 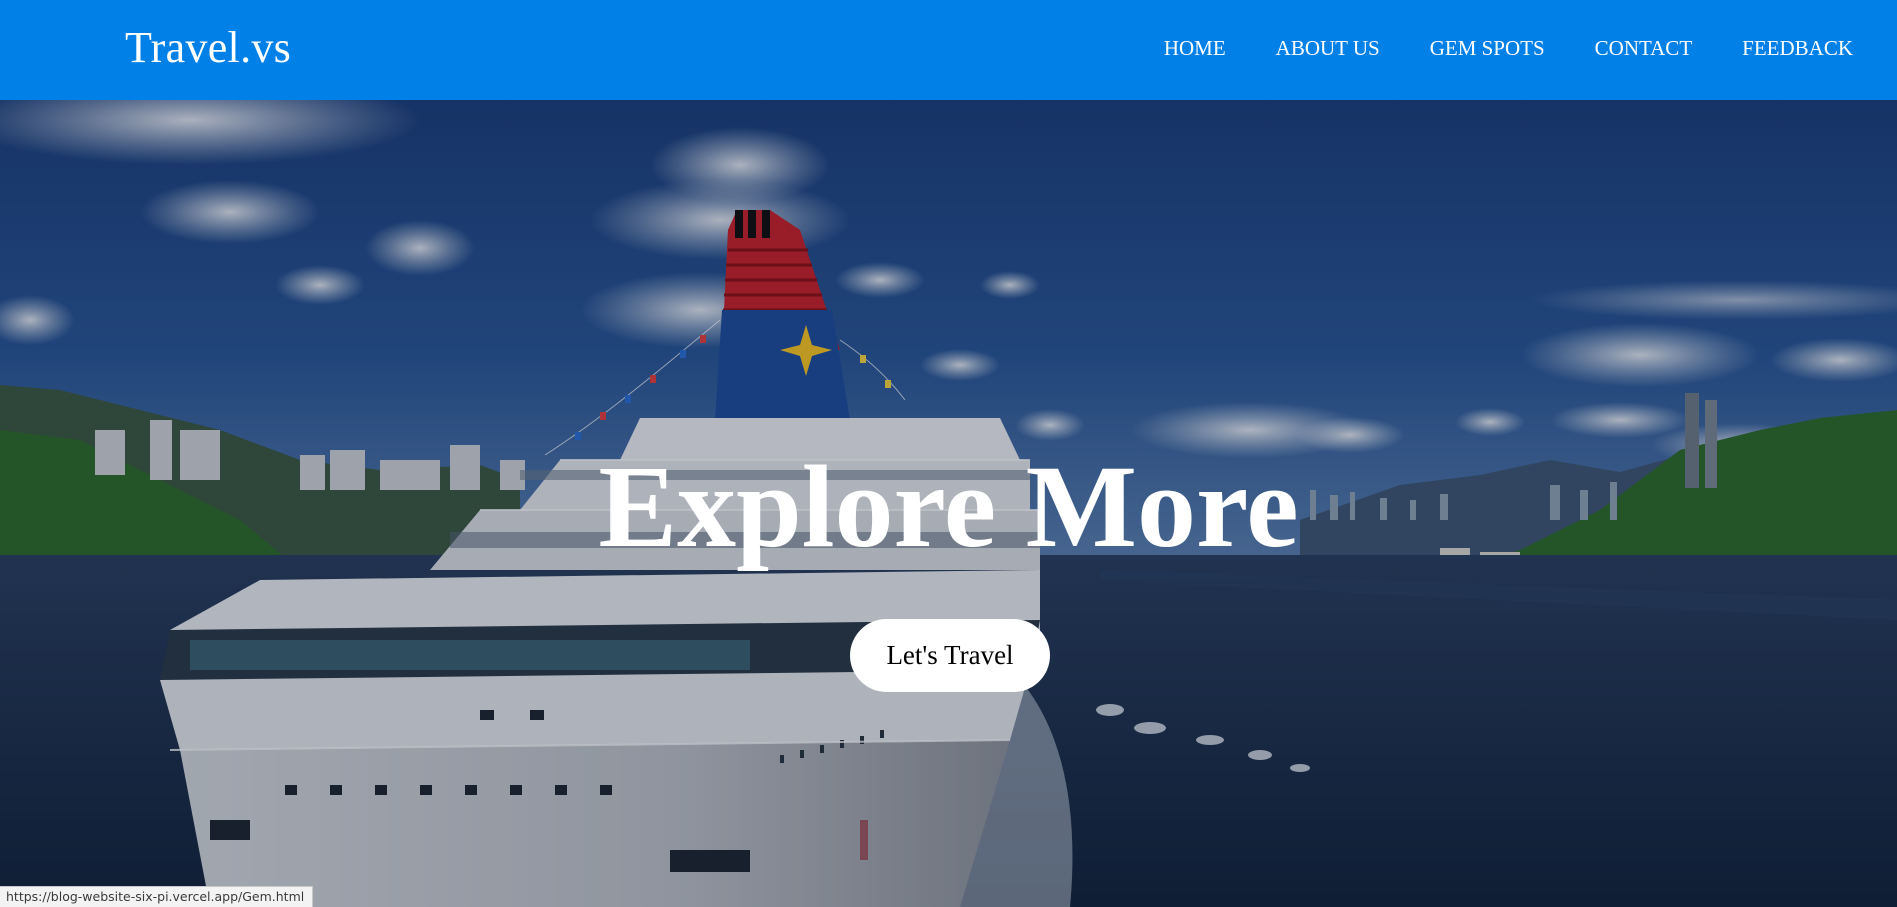 What do you see at coordinates (1195, 48) in the screenshot?
I see `nav-home-link: HOME` at bounding box center [1195, 48].